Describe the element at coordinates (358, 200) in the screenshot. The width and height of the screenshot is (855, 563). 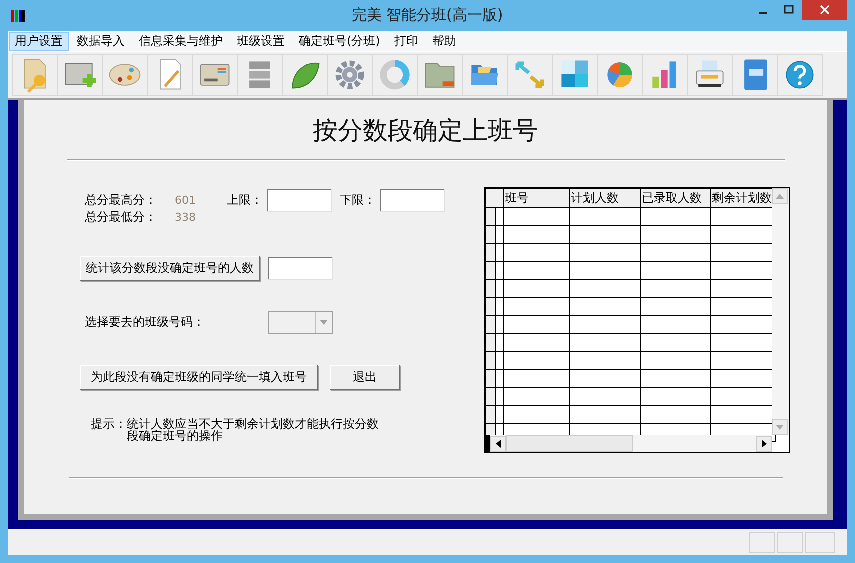
I see `field-label: 下限：` at that location.